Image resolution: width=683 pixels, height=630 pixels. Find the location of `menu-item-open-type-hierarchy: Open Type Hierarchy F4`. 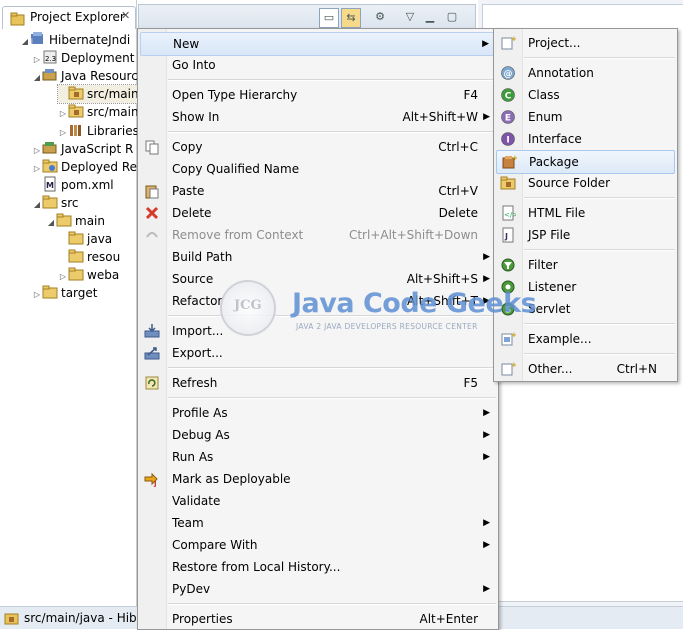

menu-item-open-type-hierarchy: Open Type Hierarchy F4 is located at coordinates (318, 95).